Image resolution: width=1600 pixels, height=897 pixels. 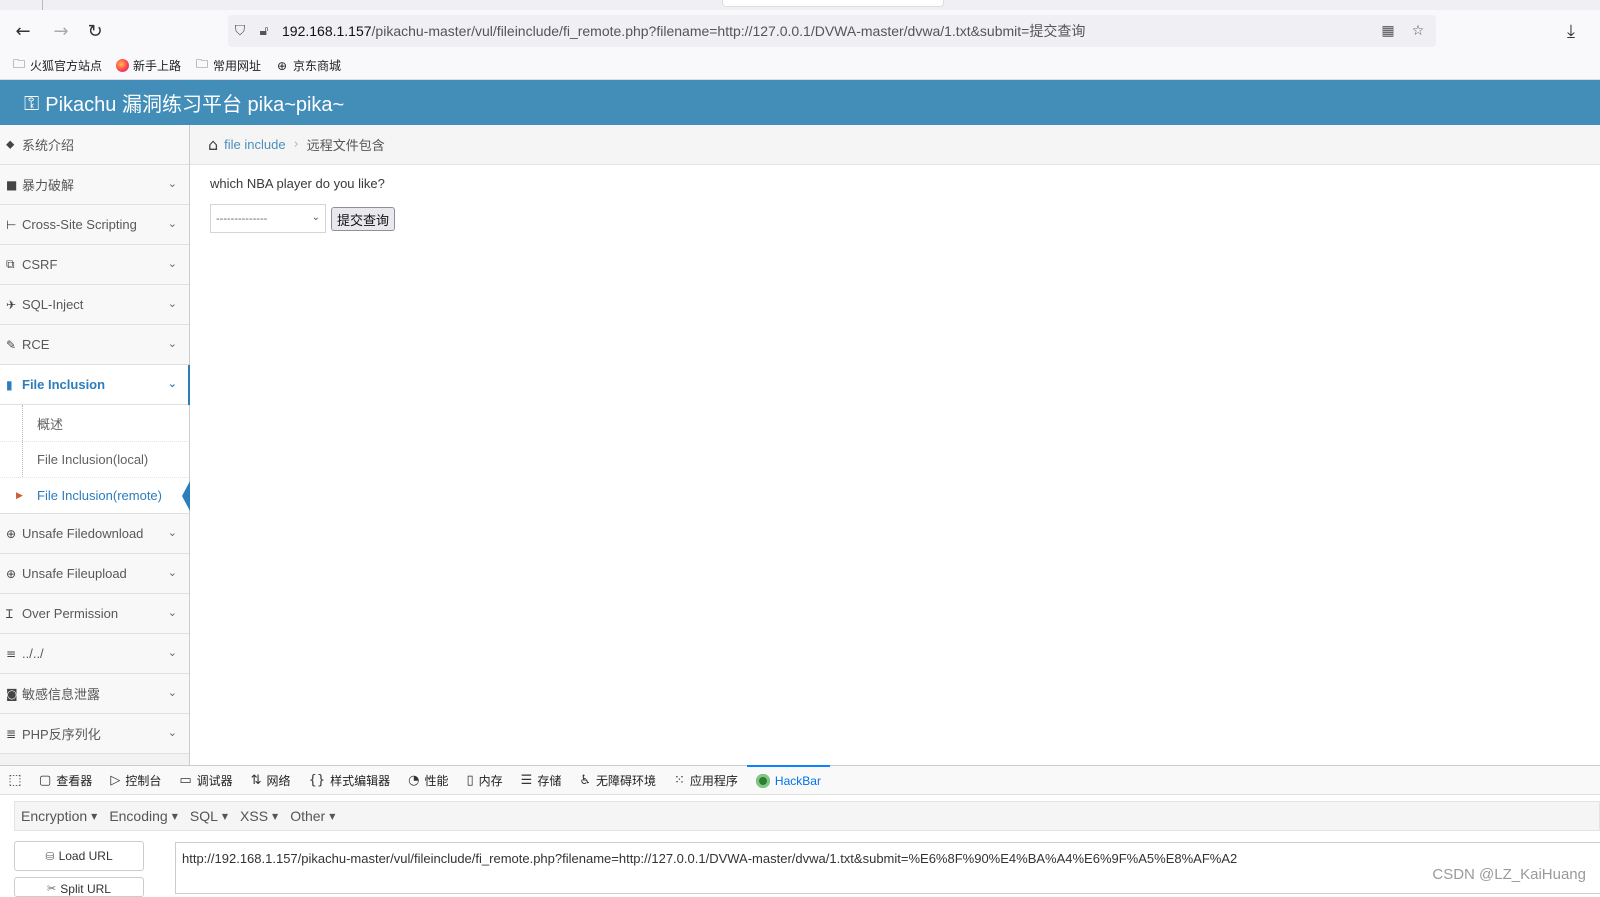 I want to click on bookmarks-bar: 🗀 火狐官方站点 新手上路 🗀 常用网址 ⊕ 京东商城, so click(x=800, y=66).